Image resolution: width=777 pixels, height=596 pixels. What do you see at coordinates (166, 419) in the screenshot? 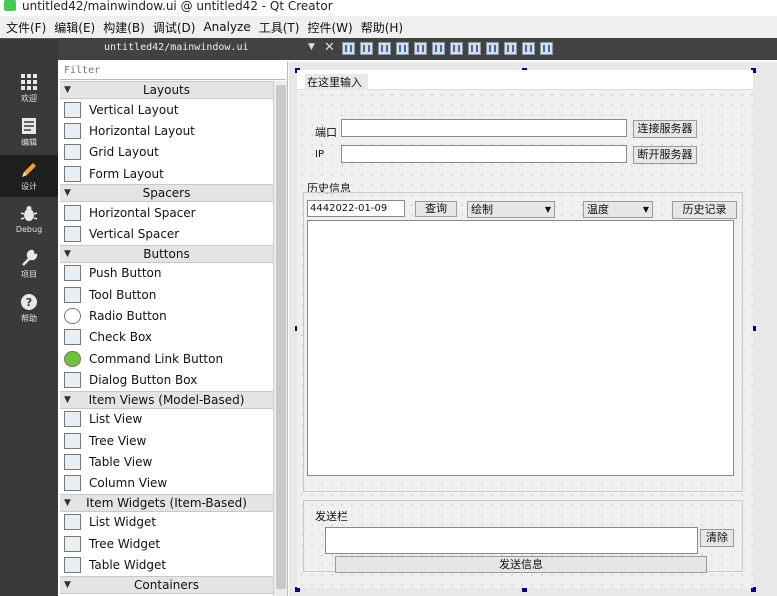
I see `widget-list-view: List View` at bounding box center [166, 419].